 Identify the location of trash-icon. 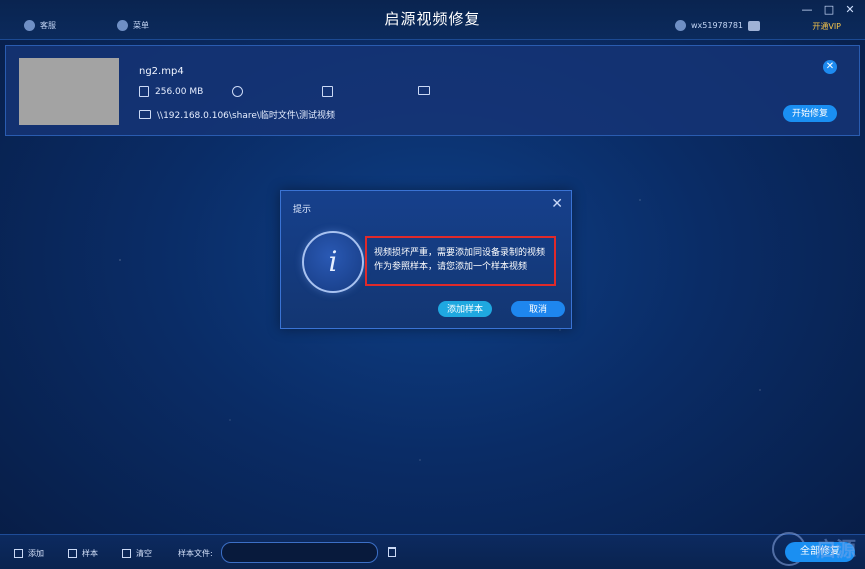
(392, 552).